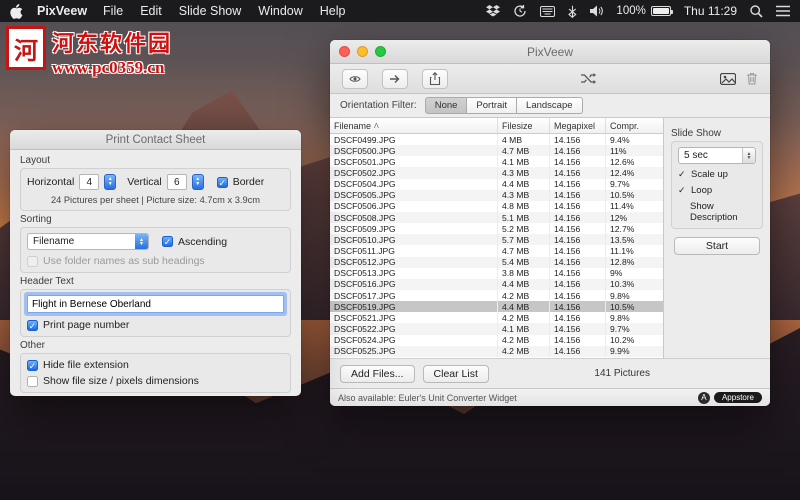  I want to click on filter-option-portrait: Portrait, so click(492, 105).